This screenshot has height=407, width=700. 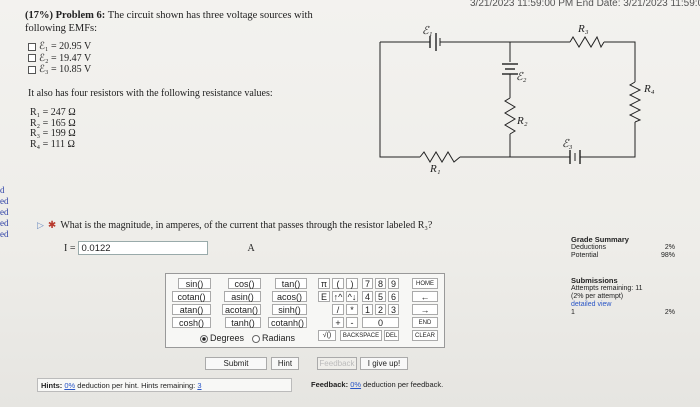 I want to click on key-home: HOME, so click(x=425, y=283).